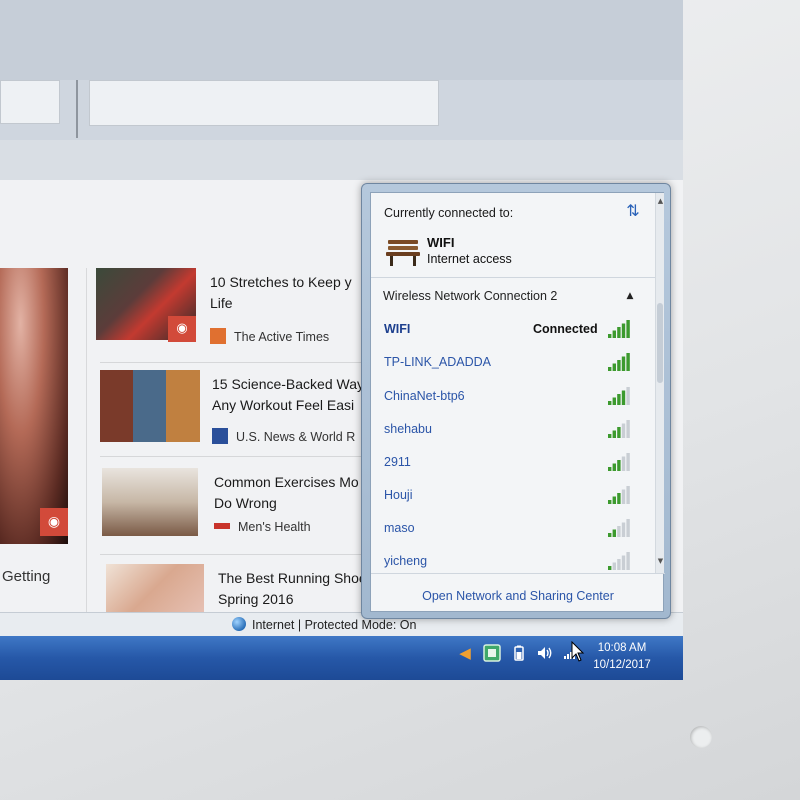  Describe the element at coordinates (398, 495) in the screenshot. I see `network-ssid: Houji` at that location.